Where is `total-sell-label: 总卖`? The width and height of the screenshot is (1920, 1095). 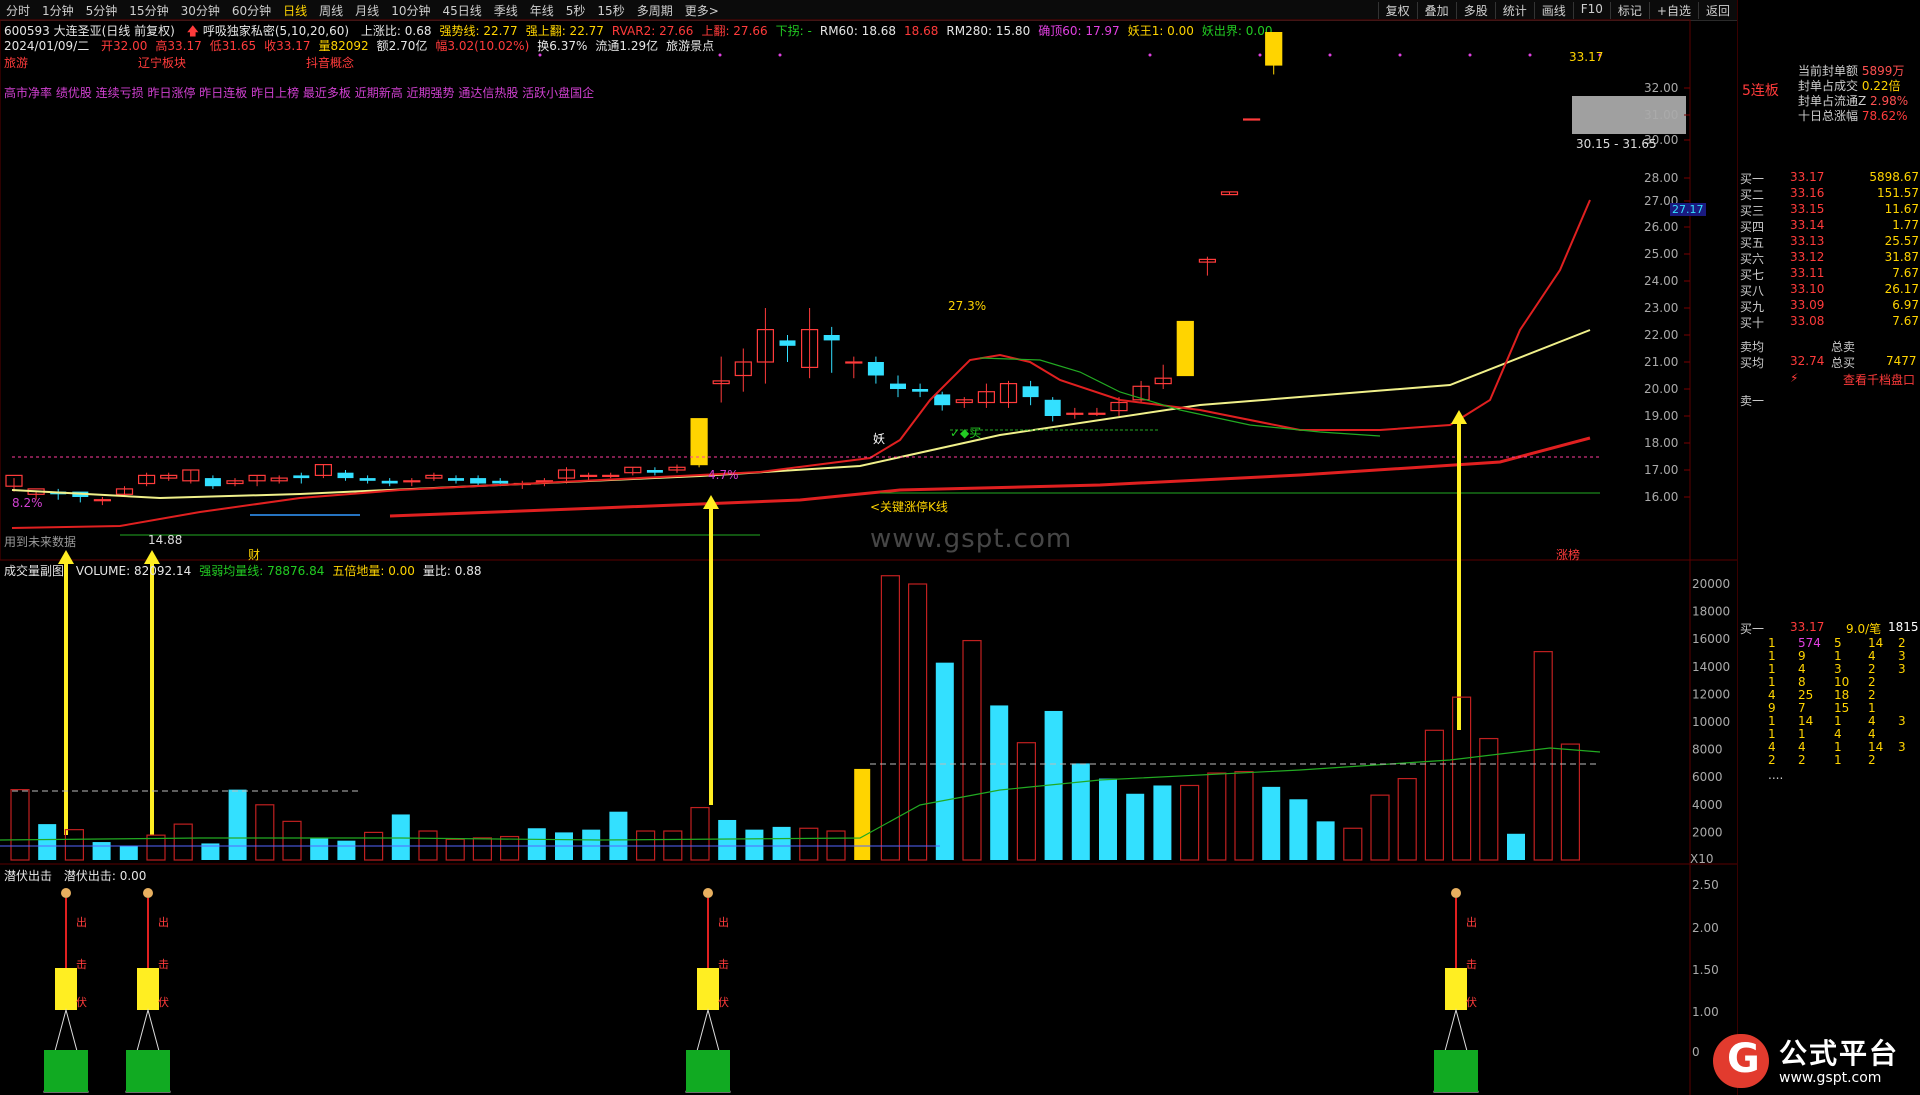 total-sell-label: 总卖 is located at coordinates (1843, 347).